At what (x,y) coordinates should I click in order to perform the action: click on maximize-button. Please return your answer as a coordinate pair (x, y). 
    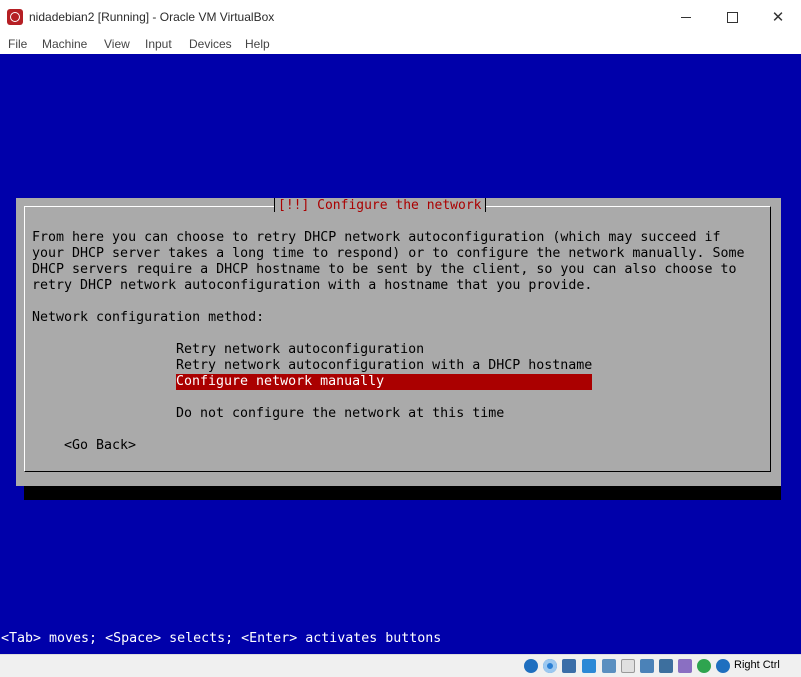
    Looking at the image, I should click on (732, 17).